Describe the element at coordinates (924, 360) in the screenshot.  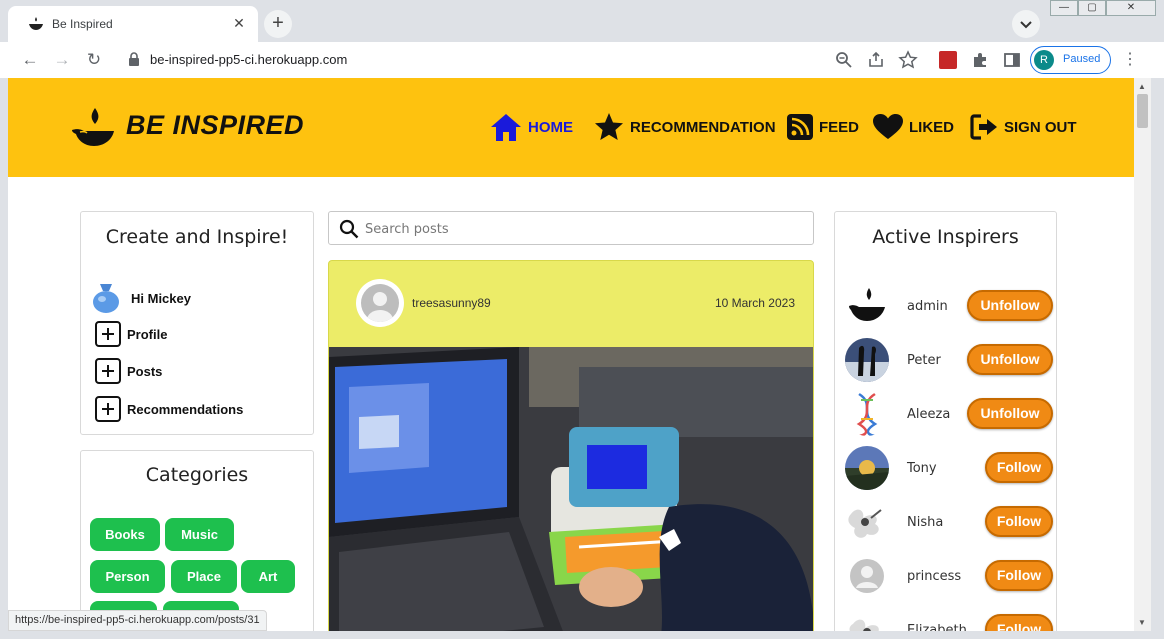
I see `inspirer-name: Peter` at that location.